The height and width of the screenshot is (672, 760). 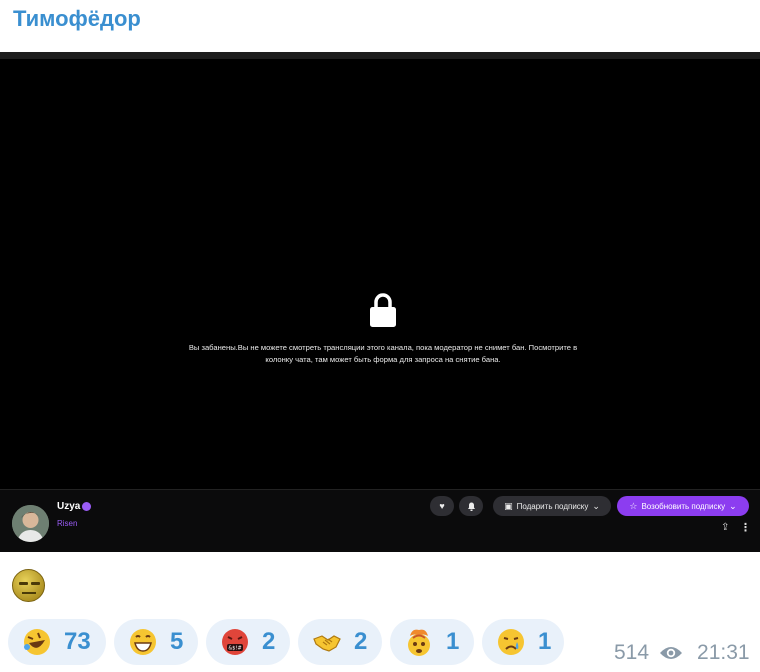 I want to click on resub-label: Возобновить подписку, so click(x=683, y=506).